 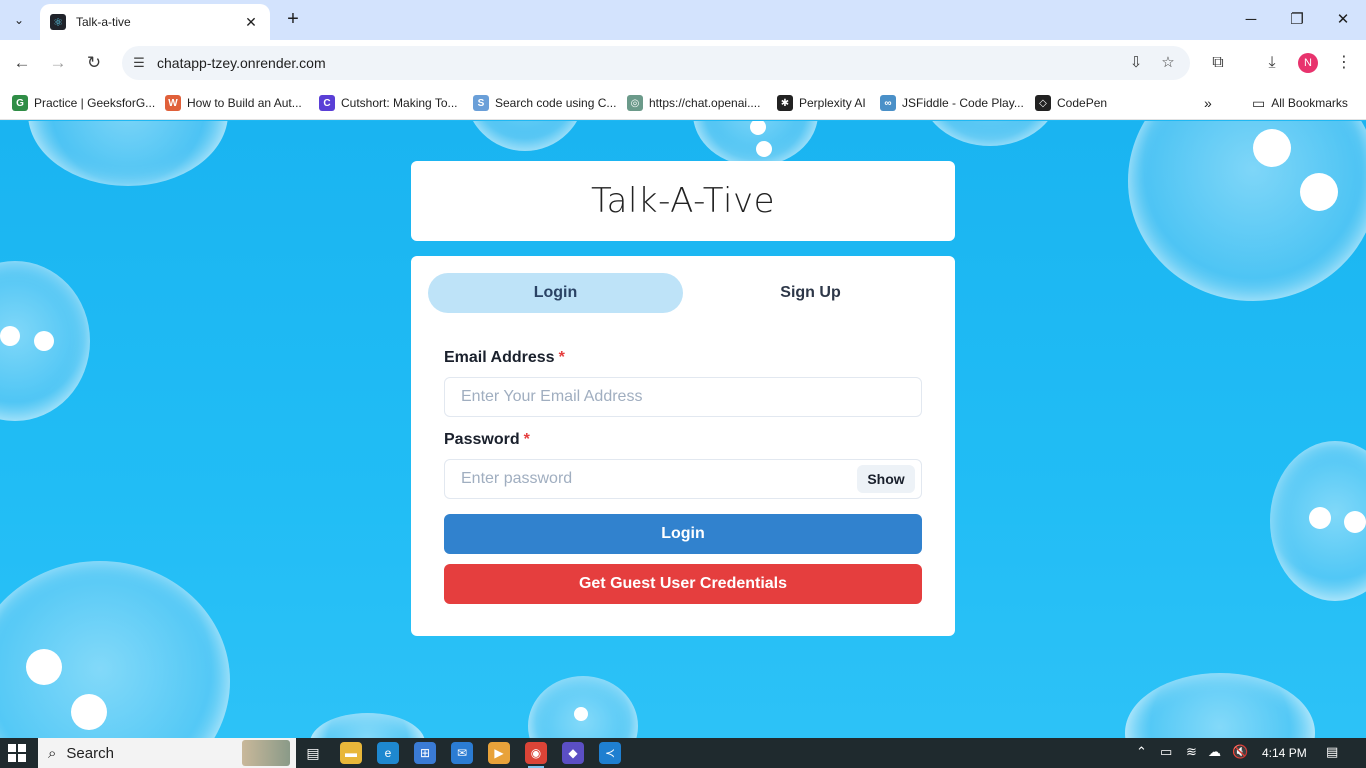 I want to click on bookmark-codepen: ◇ CodePen, so click(x=1071, y=103).